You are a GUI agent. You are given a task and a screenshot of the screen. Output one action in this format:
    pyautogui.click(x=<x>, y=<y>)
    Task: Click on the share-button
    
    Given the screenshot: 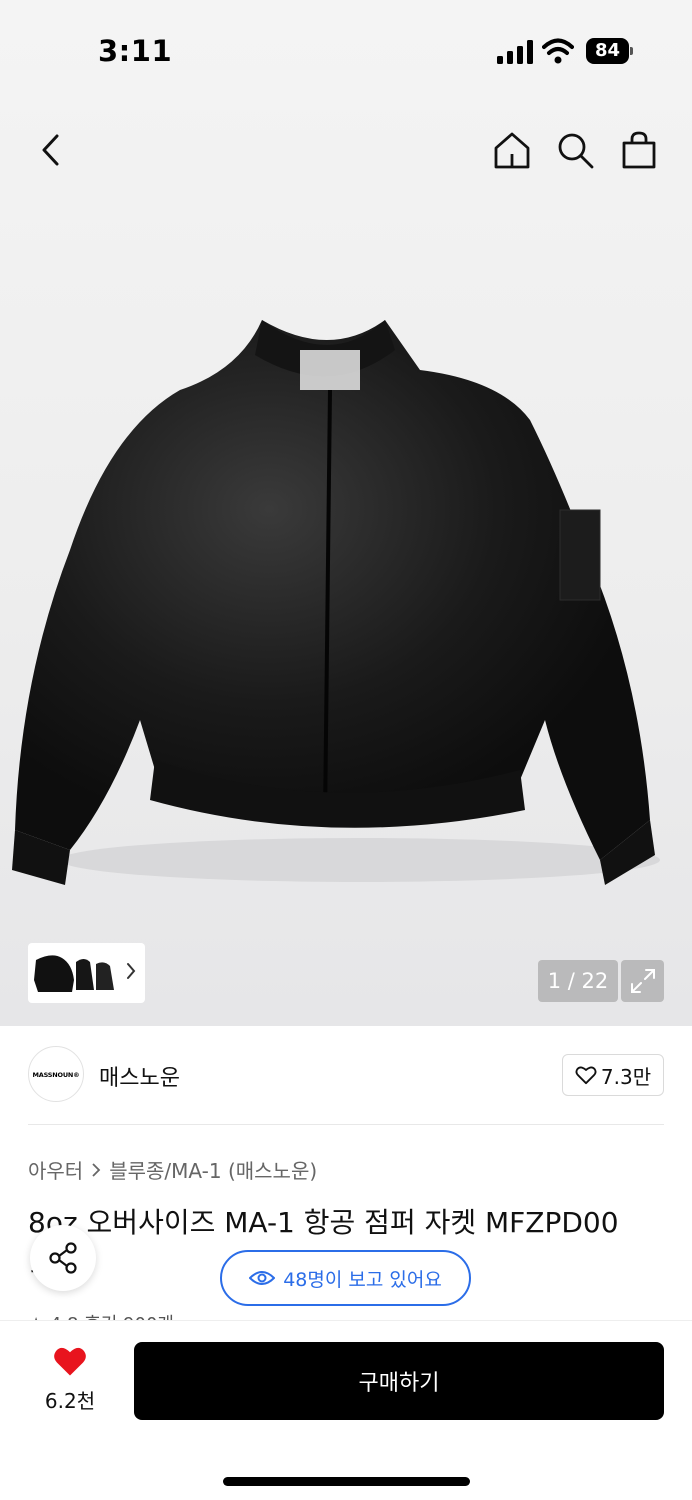 What is the action you would take?
    pyautogui.click(x=63, y=1258)
    